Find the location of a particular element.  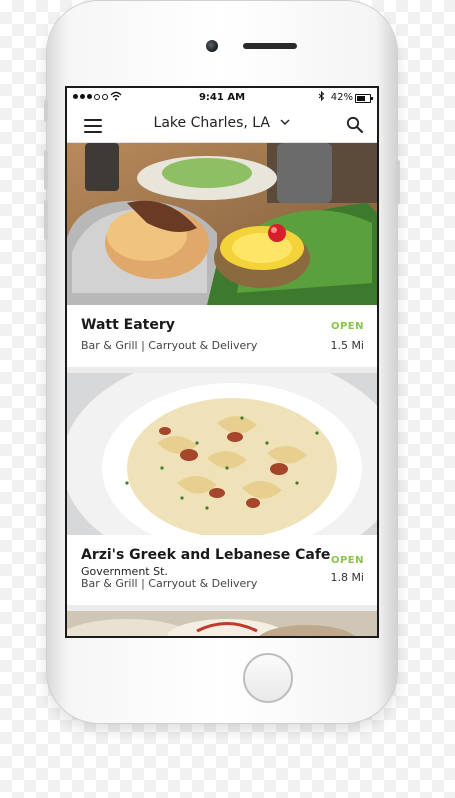

chevron-down-icon is located at coordinates (285, 122).